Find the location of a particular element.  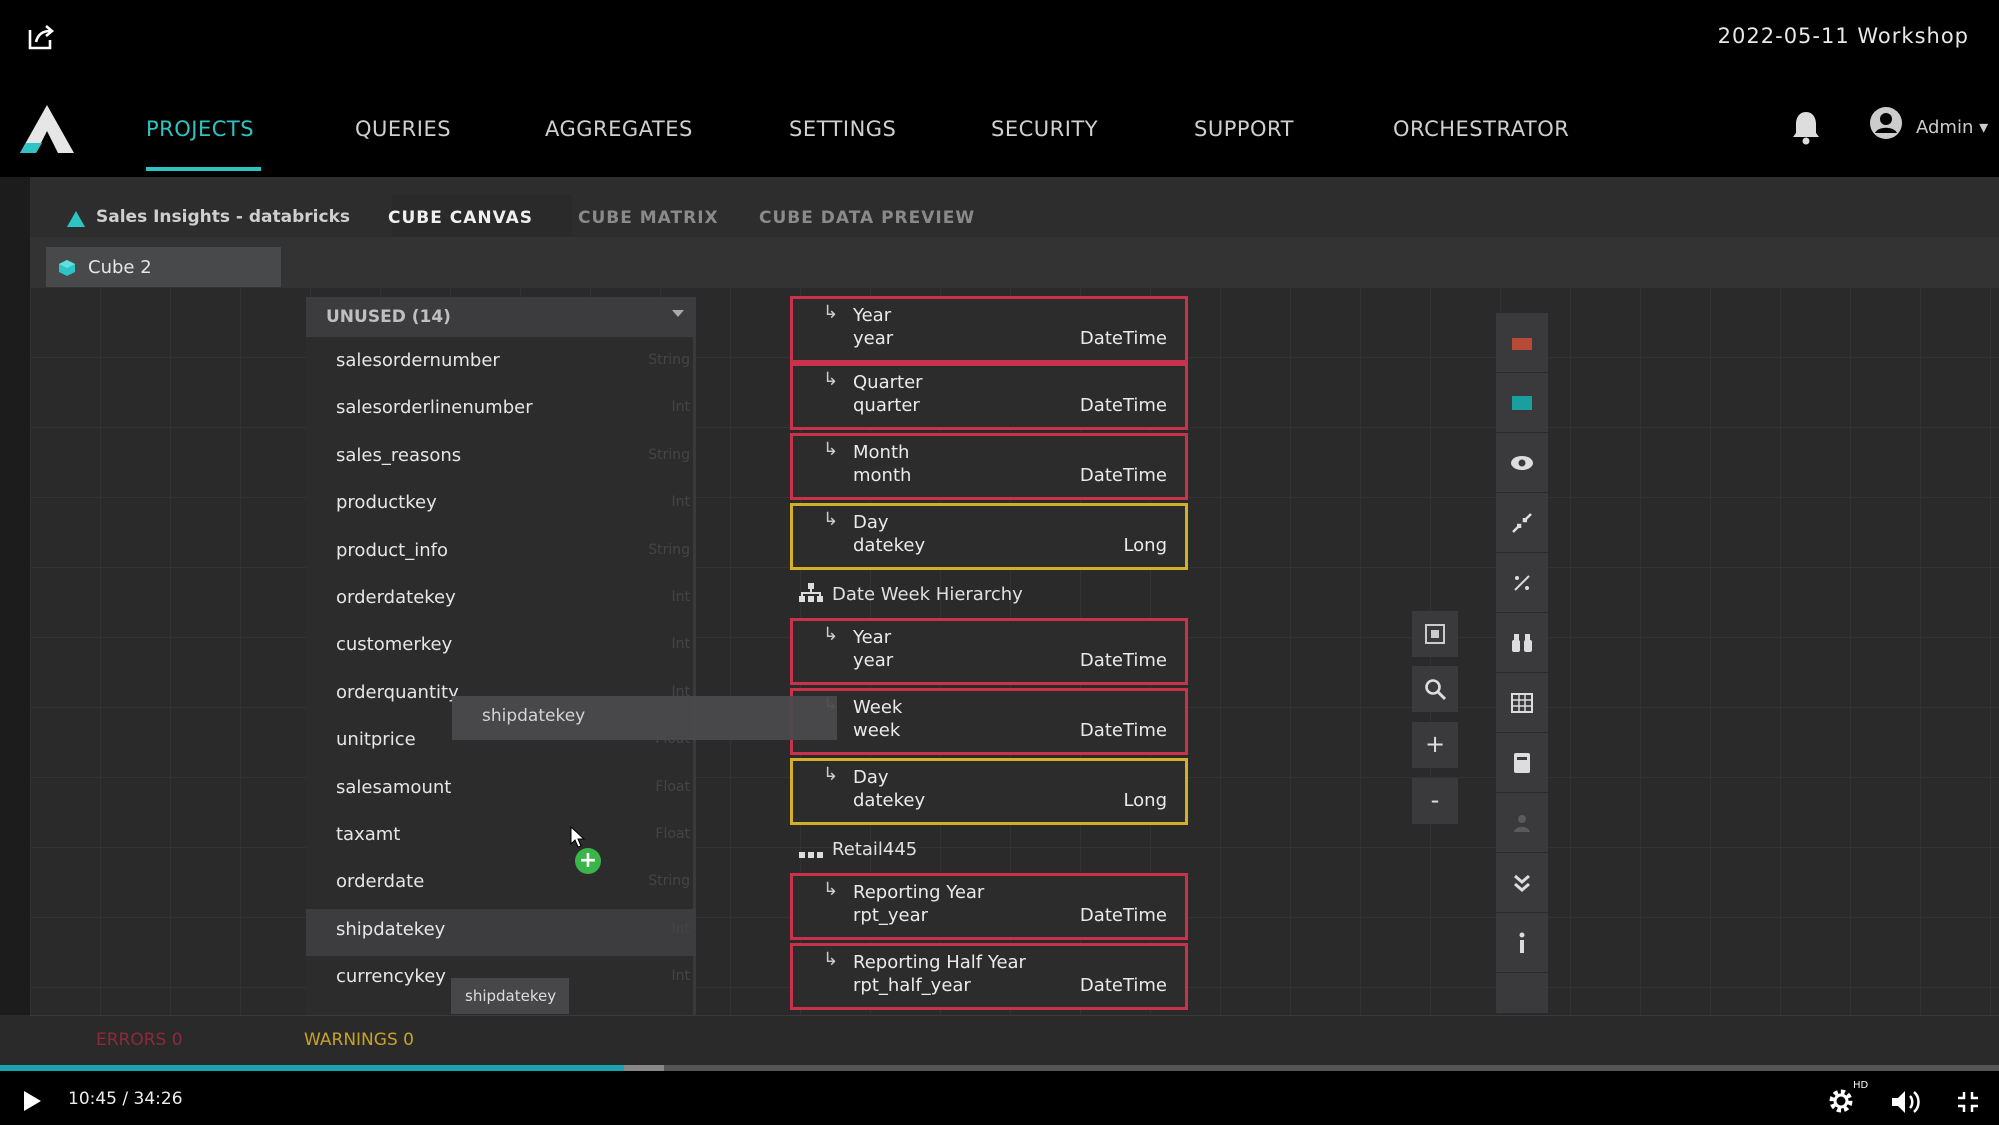

hierarchy-level-node: ↳WeekweekDateTime is located at coordinates (989, 721).